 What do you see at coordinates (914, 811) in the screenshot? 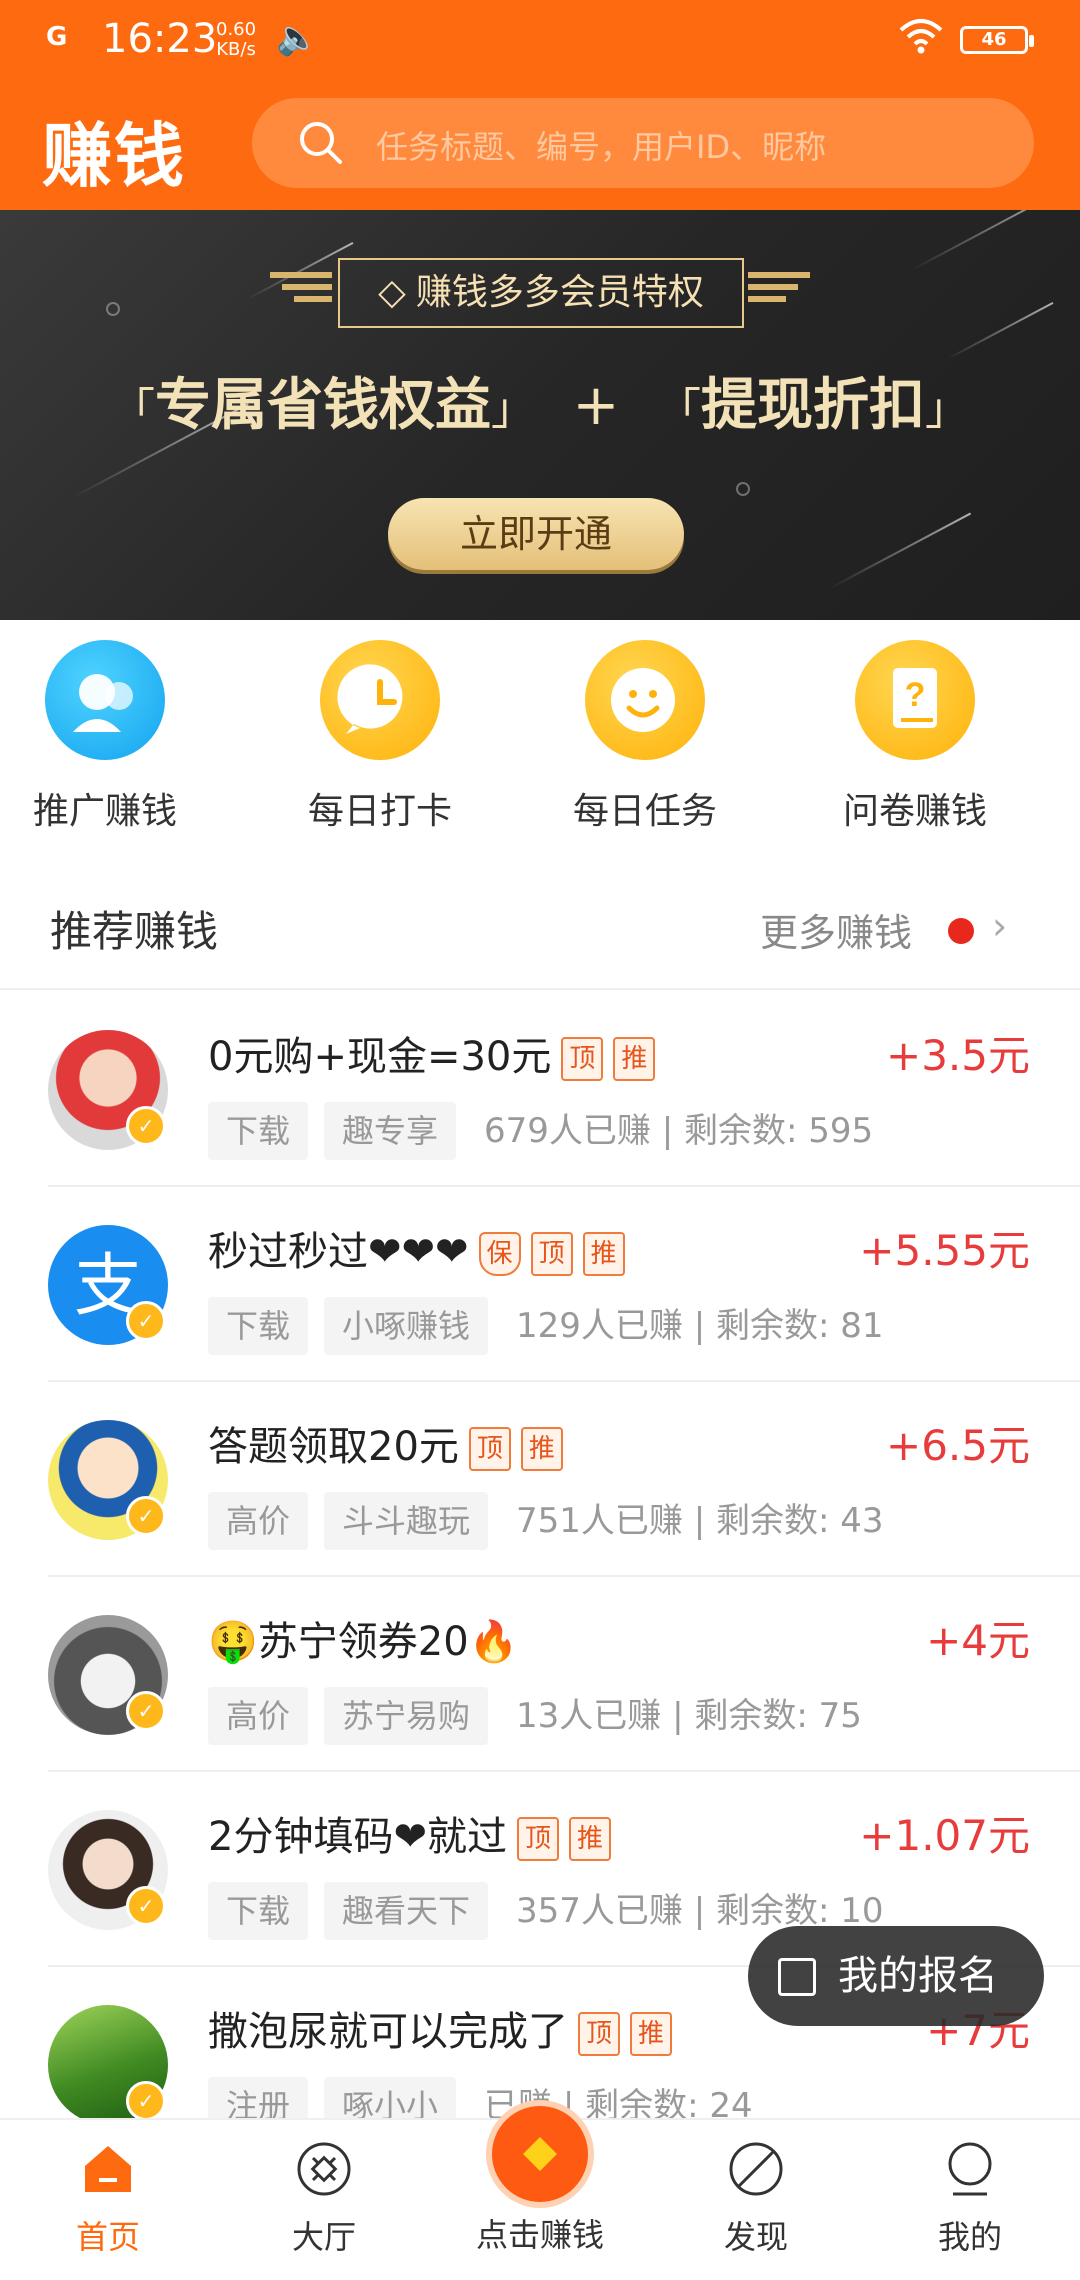
I see `quick-label: 问卷赚钱` at bounding box center [914, 811].